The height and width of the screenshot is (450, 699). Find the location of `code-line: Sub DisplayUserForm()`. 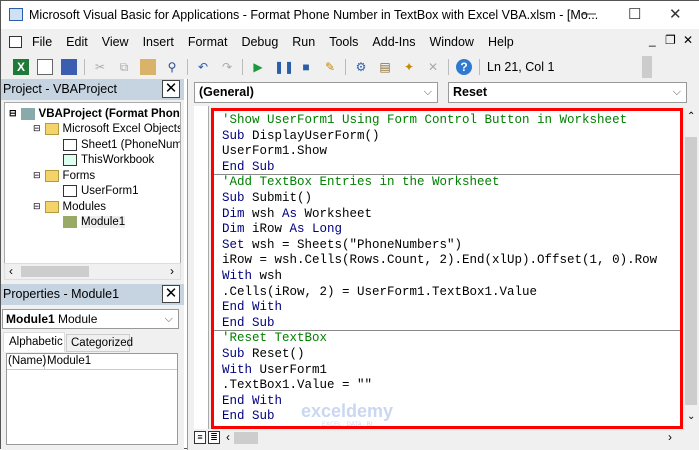

code-line: Sub DisplayUserForm() is located at coordinates (301, 137).